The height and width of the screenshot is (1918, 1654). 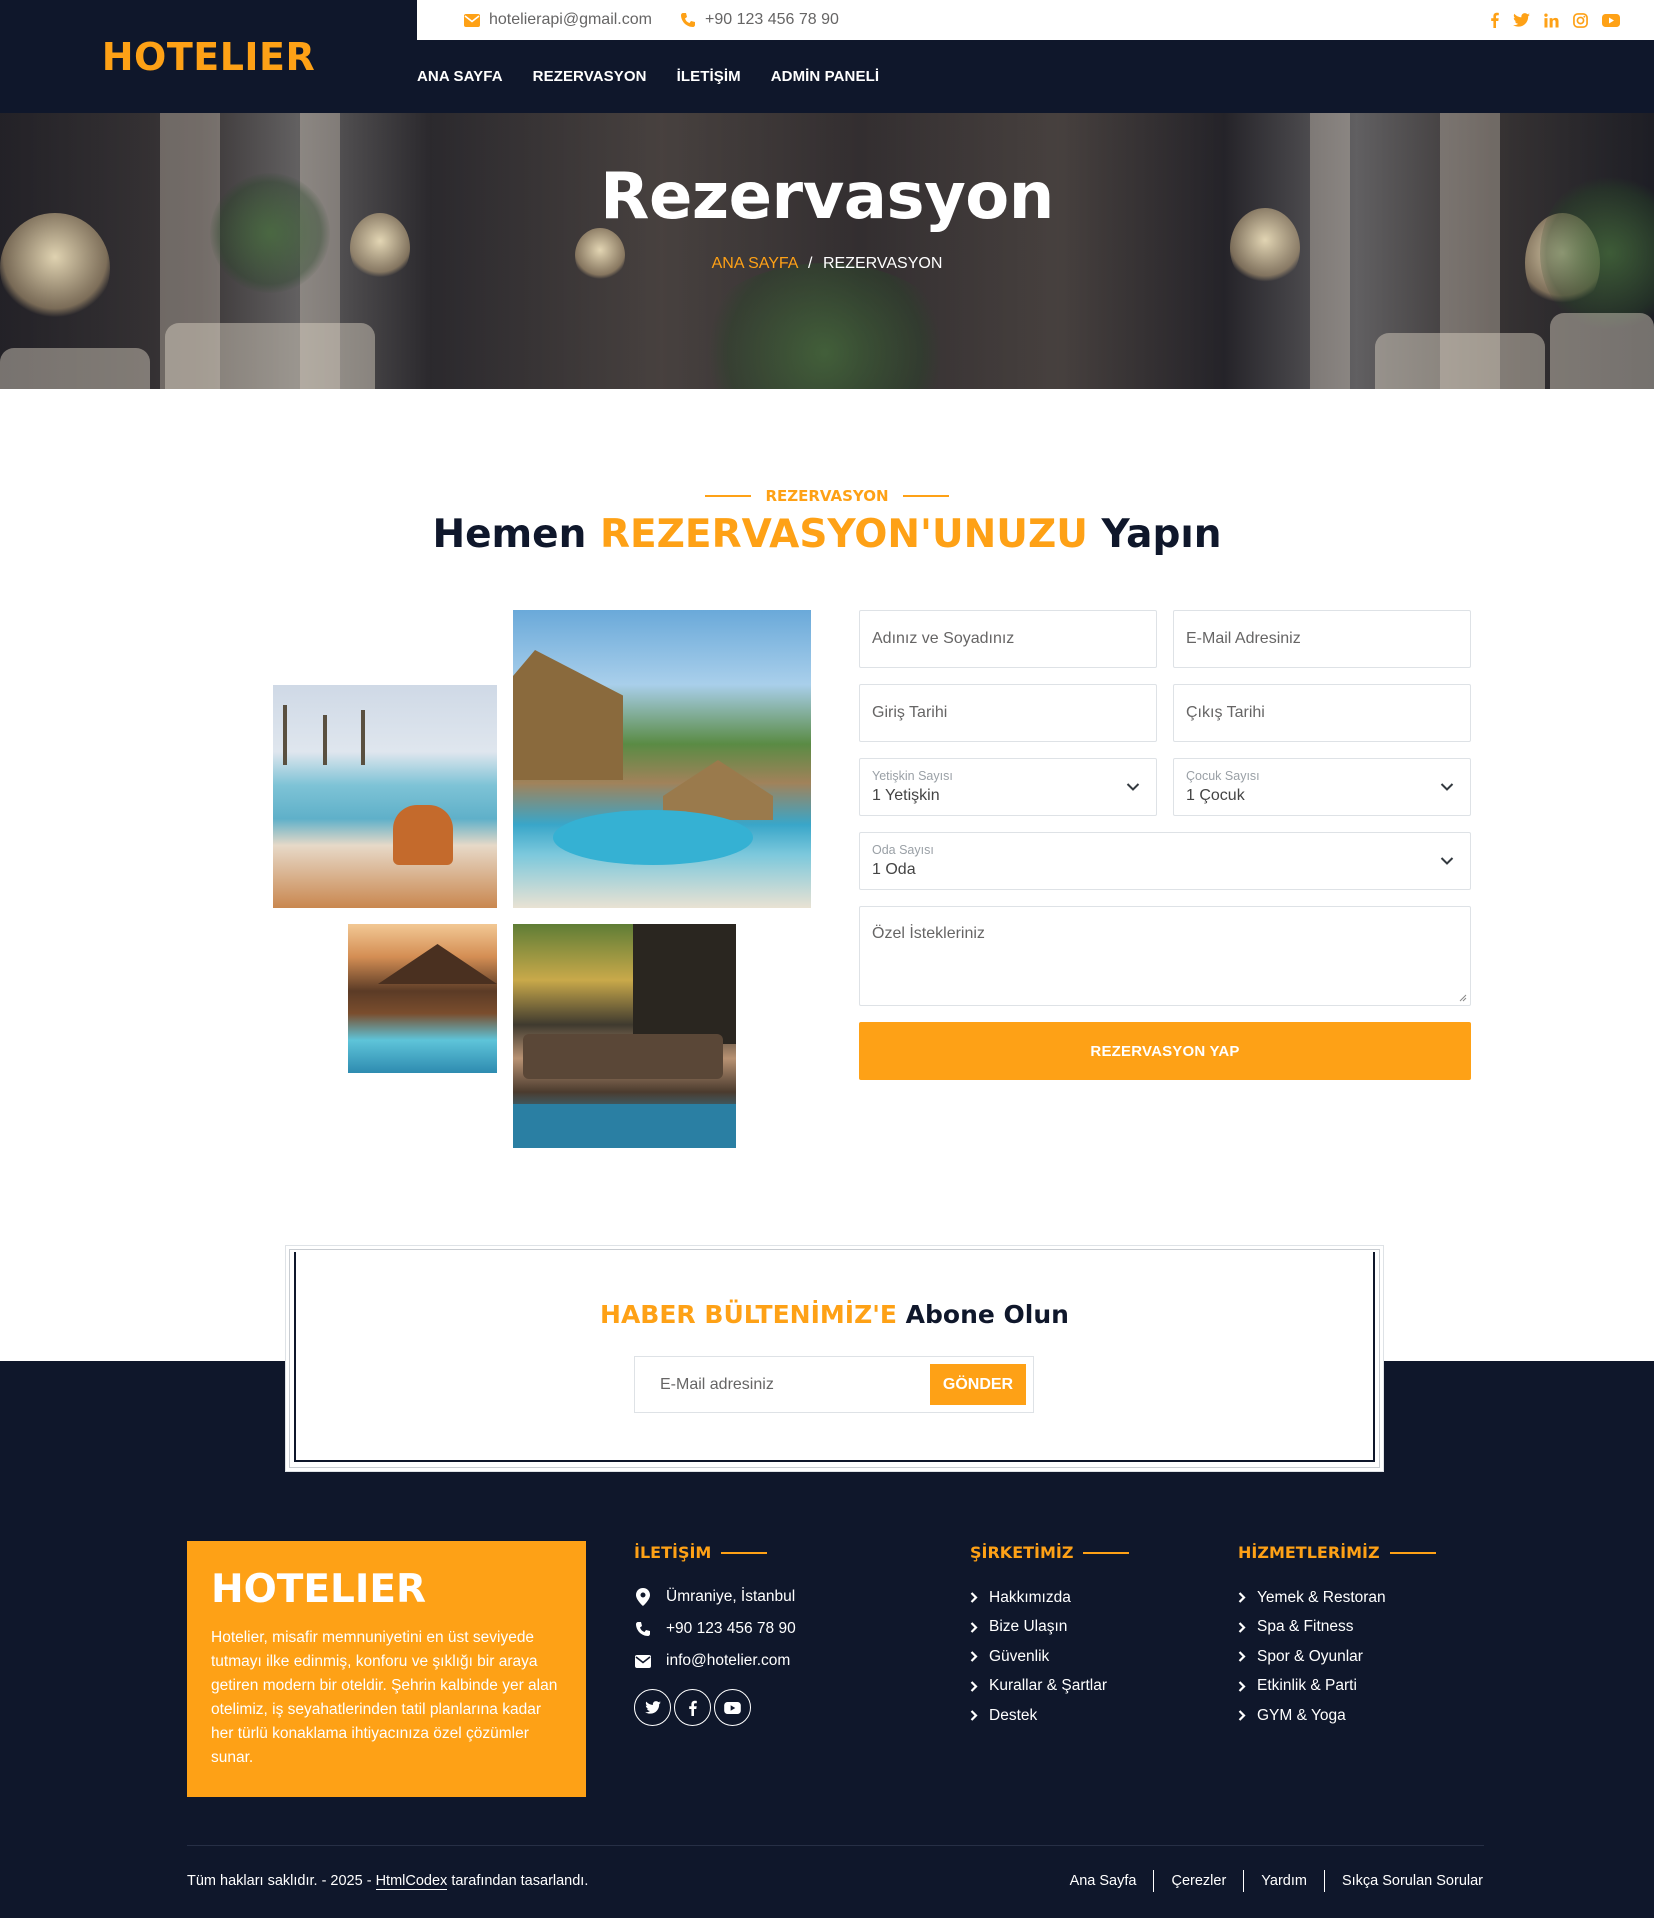 I want to click on topbar: hotelierapi@gmail.com +90 123 456 78 90, so click(x=1035, y=20).